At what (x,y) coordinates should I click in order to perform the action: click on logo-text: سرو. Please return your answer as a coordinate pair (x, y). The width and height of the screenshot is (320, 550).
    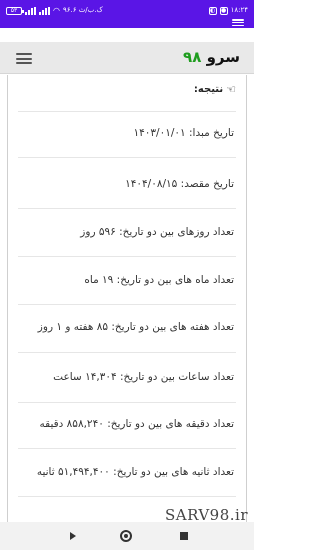
    Looking at the image, I should click on (223, 57).